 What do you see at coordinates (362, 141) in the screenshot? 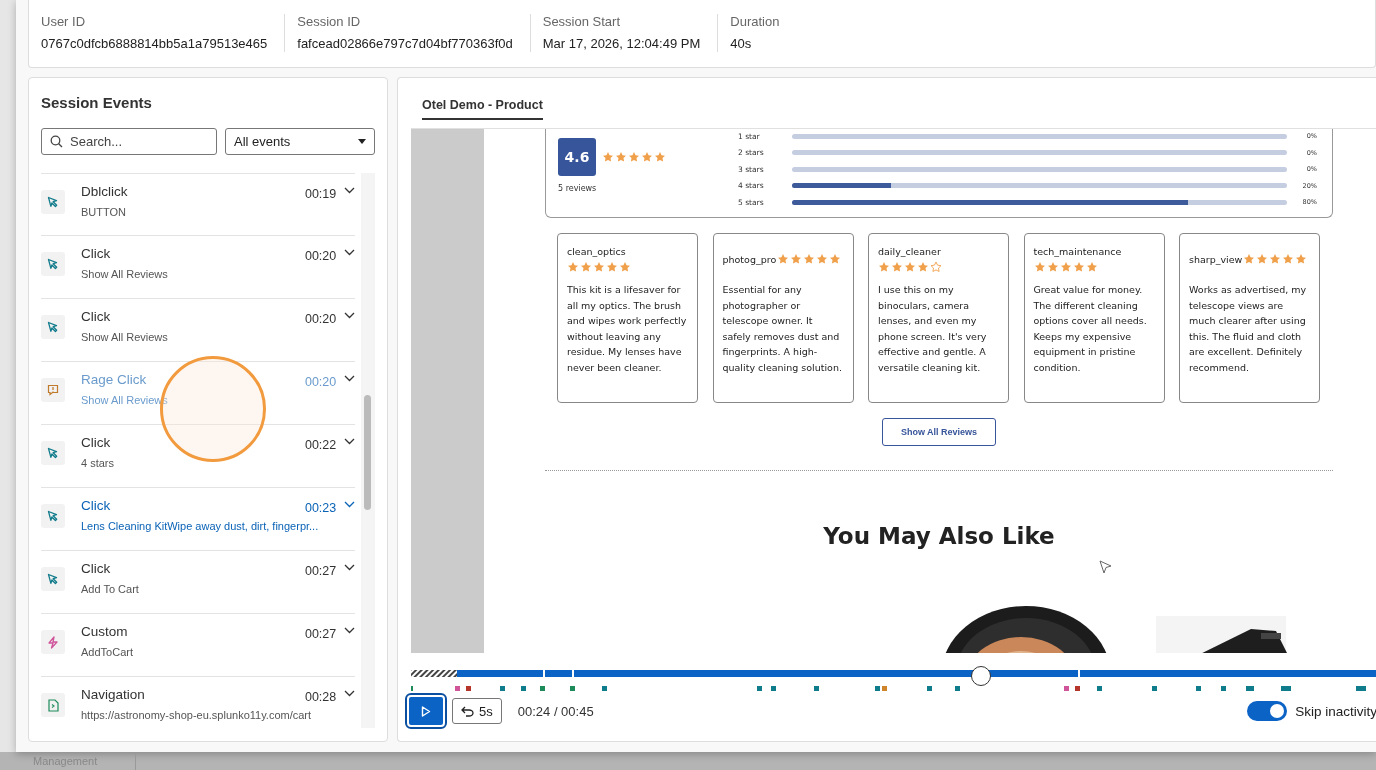
I see `caret-icon` at bounding box center [362, 141].